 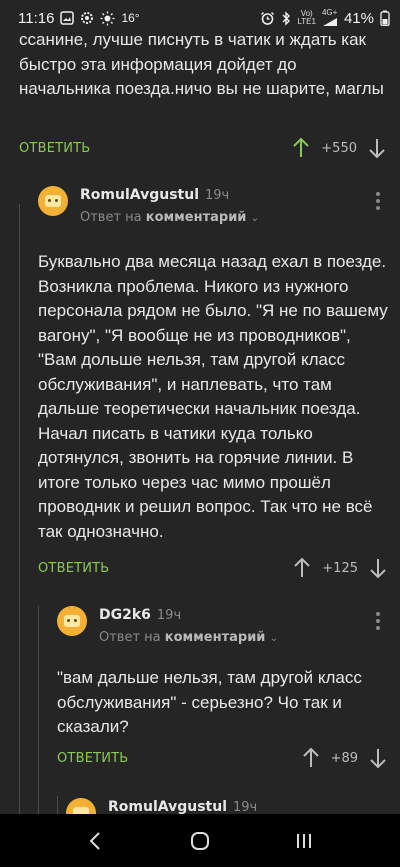 I want to click on comment: RomulAvgustul 19ч, so click(x=226, y=806).